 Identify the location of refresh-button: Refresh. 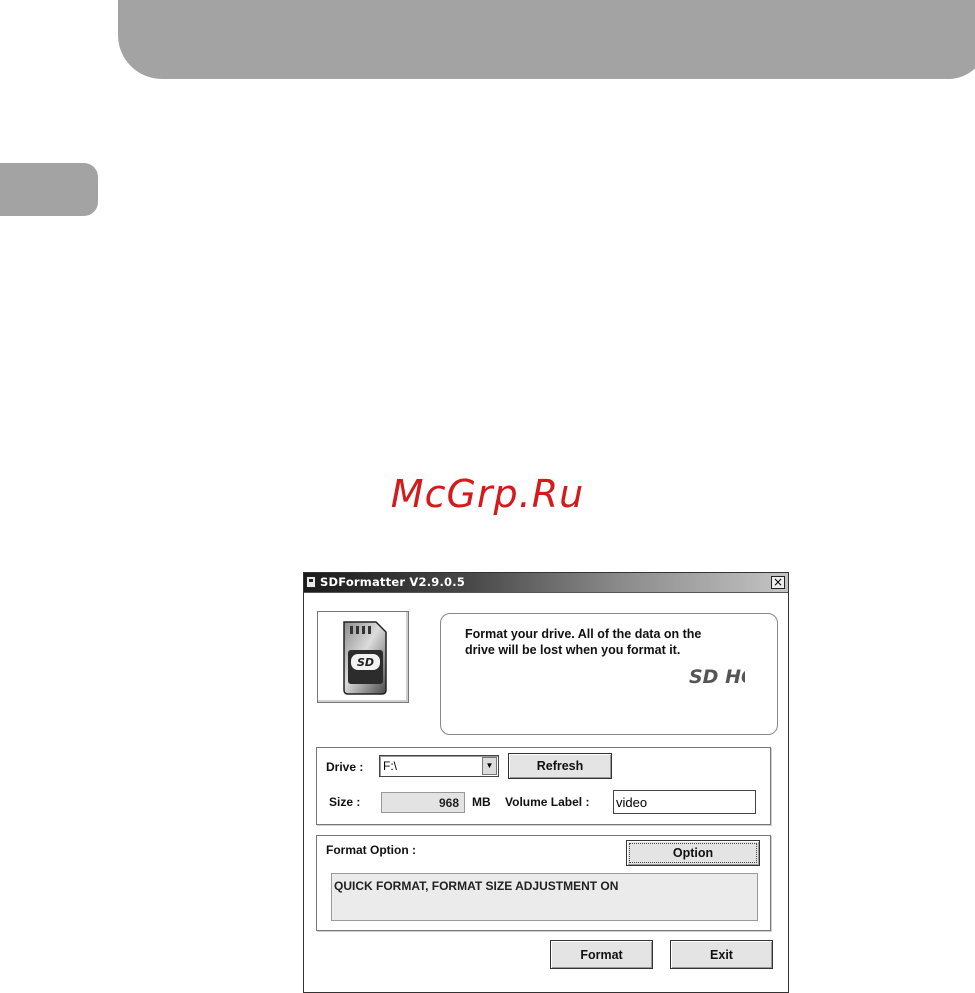
(560, 766).